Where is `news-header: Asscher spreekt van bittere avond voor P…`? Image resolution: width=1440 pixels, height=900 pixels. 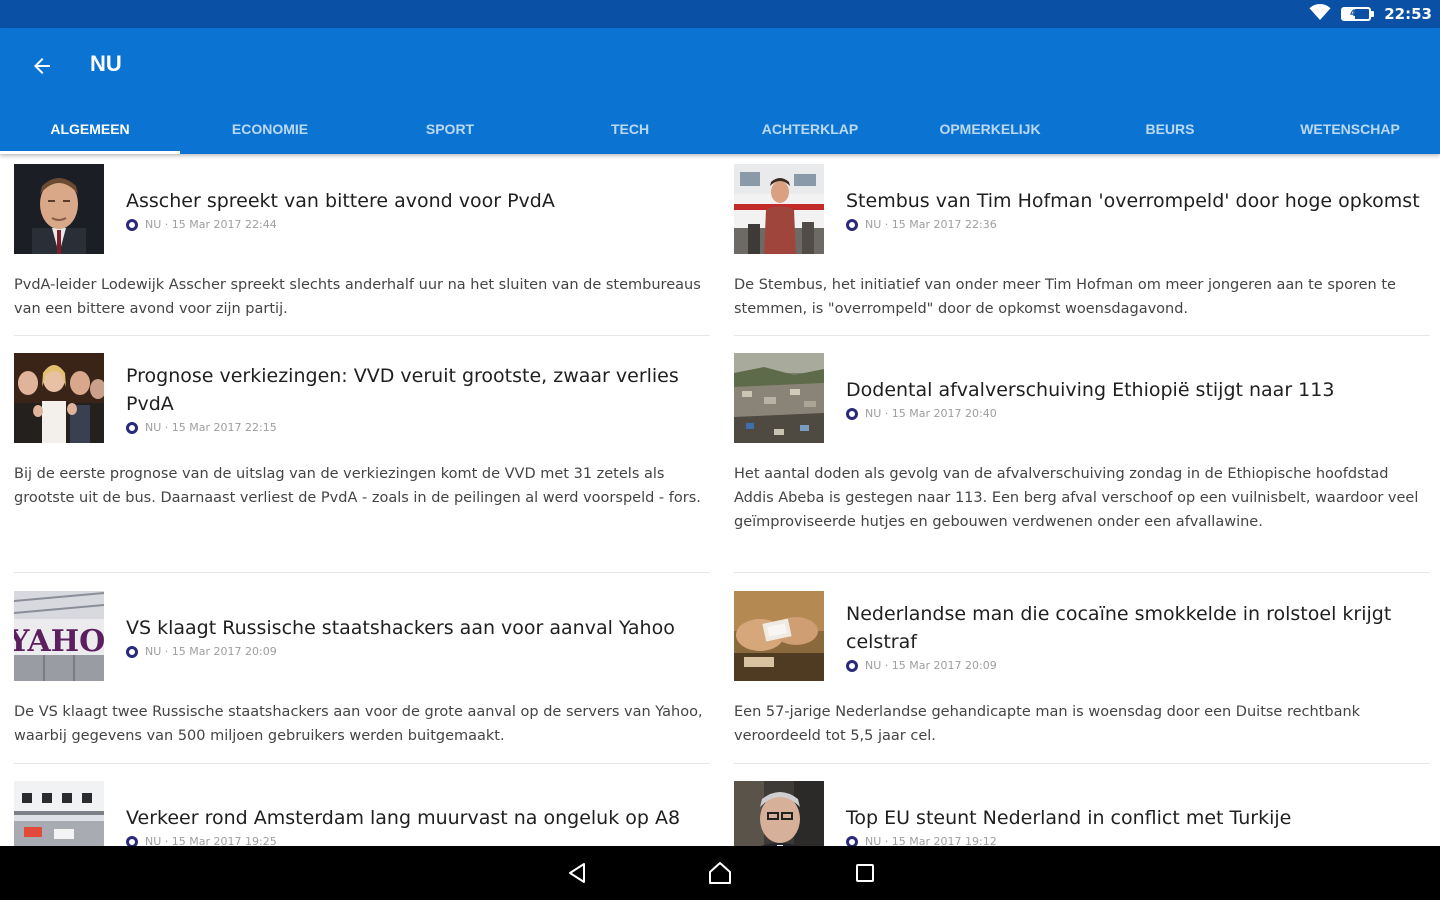 news-header: Asscher spreekt van bittere avond voor P… is located at coordinates (418, 209).